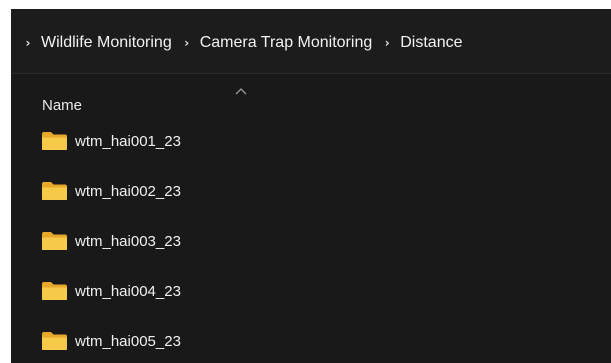 The height and width of the screenshot is (363, 611). I want to click on list-item: wtm_hai004_23, so click(111, 291).